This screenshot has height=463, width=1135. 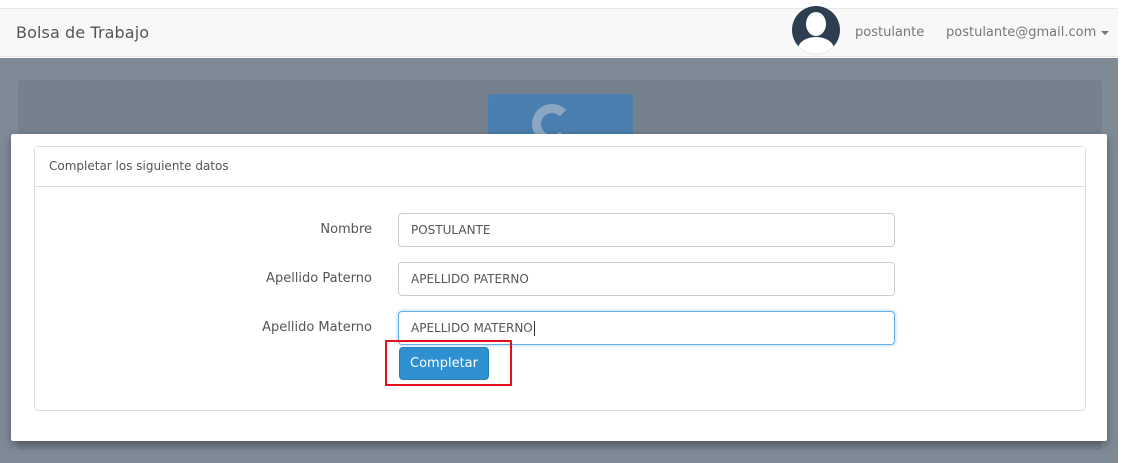 I want to click on username-link: postulante, so click(x=889, y=32).